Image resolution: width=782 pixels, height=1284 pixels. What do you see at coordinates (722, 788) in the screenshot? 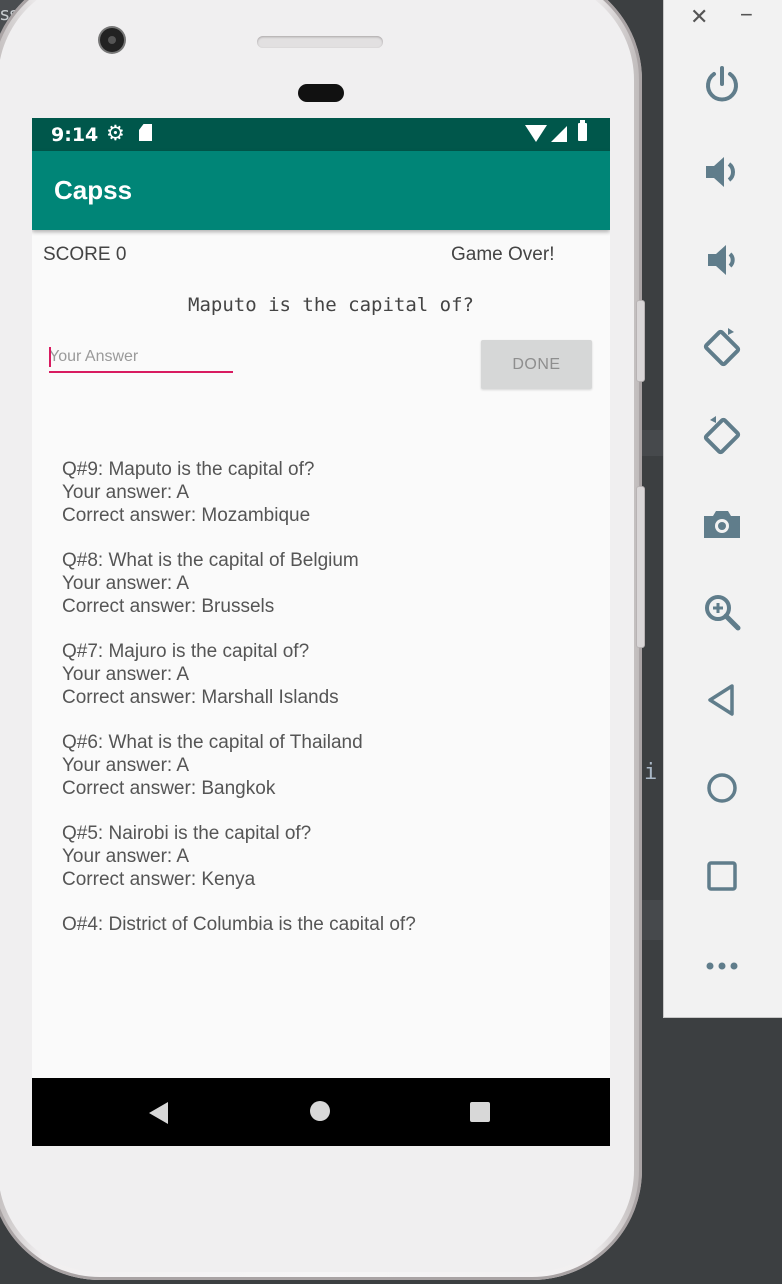
I see `home-icon` at bounding box center [722, 788].